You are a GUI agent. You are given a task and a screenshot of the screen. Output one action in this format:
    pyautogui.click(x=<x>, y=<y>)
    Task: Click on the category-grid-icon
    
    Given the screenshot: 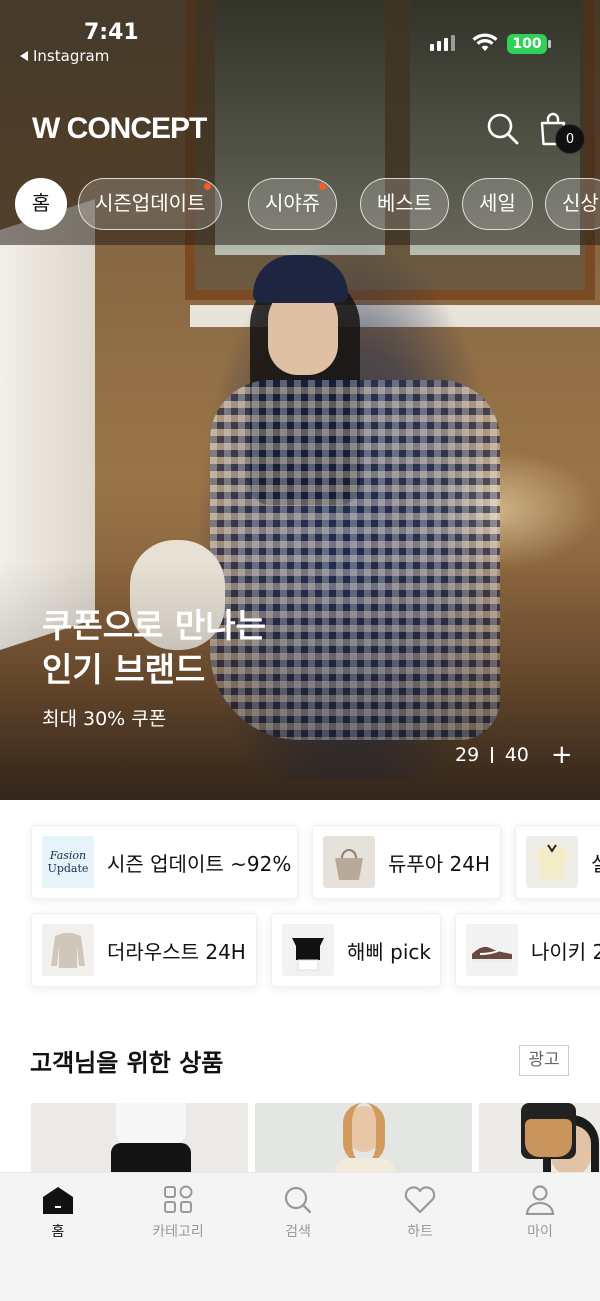 What is the action you would take?
    pyautogui.click(x=178, y=1199)
    